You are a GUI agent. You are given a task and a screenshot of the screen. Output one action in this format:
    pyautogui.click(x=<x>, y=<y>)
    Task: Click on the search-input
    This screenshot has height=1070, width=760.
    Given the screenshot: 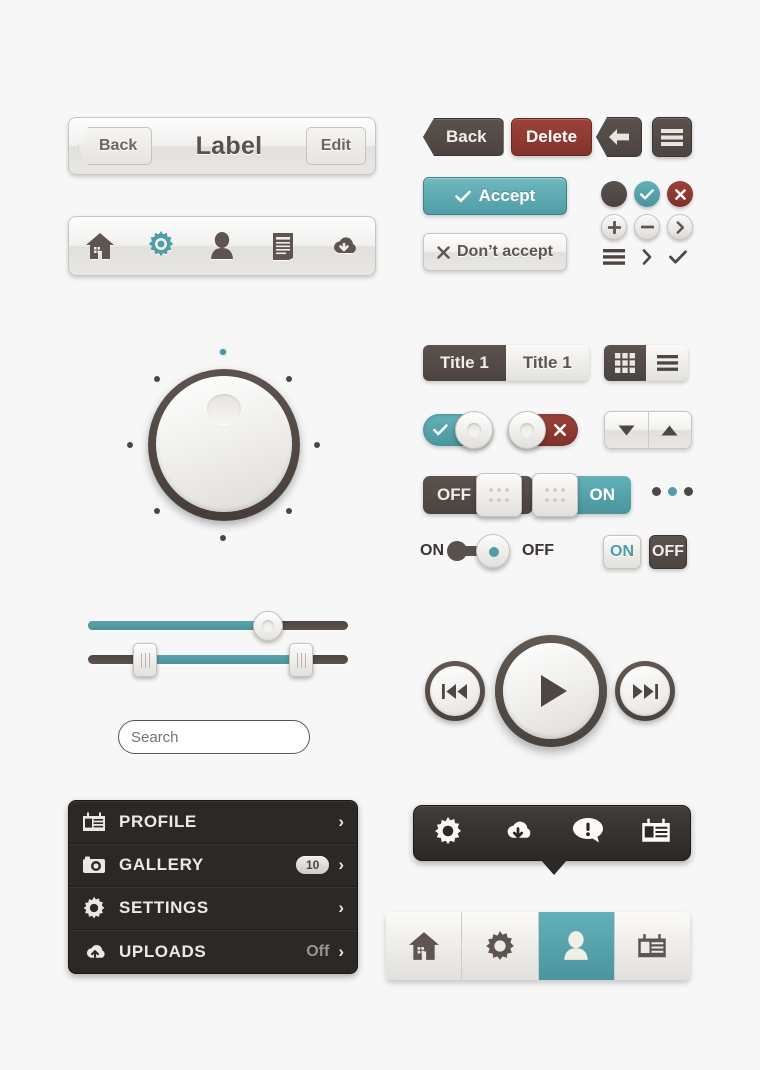 What is the action you would take?
    pyautogui.click(x=230, y=737)
    